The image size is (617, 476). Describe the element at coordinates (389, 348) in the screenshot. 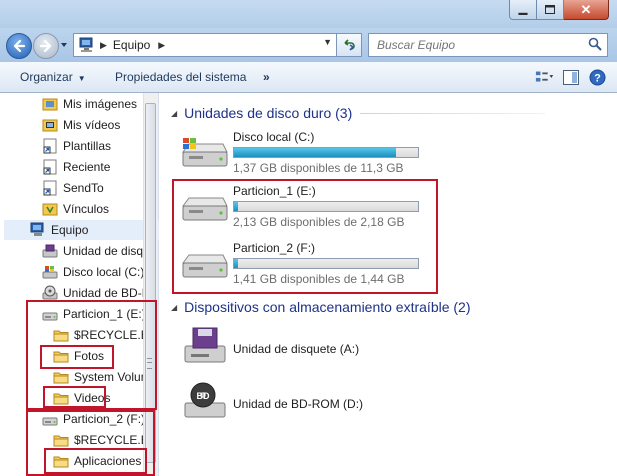

I see `device-item: Unidad de disquete (A:)` at that location.